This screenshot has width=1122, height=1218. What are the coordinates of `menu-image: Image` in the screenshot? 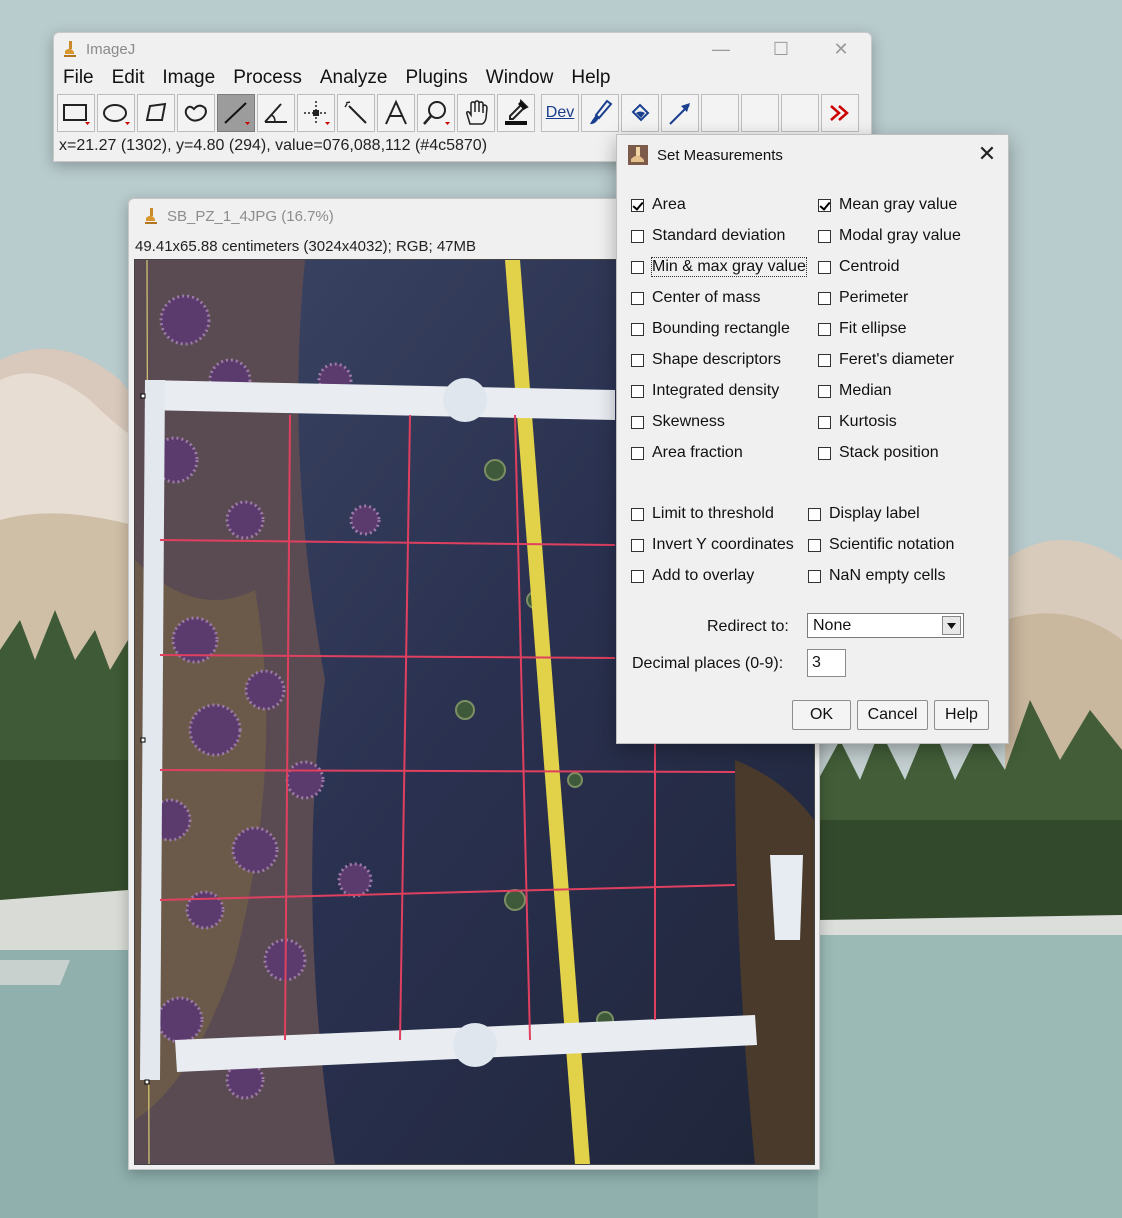 It's located at (188, 78).